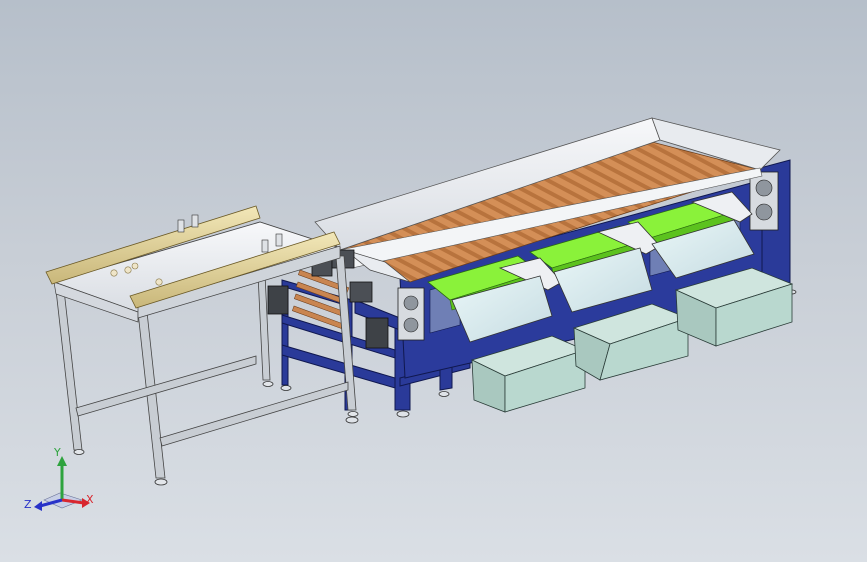 The width and height of the screenshot is (867, 562). Describe the element at coordinates (59, 478) in the screenshot. I see `axis-triad: Y X Z` at that location.